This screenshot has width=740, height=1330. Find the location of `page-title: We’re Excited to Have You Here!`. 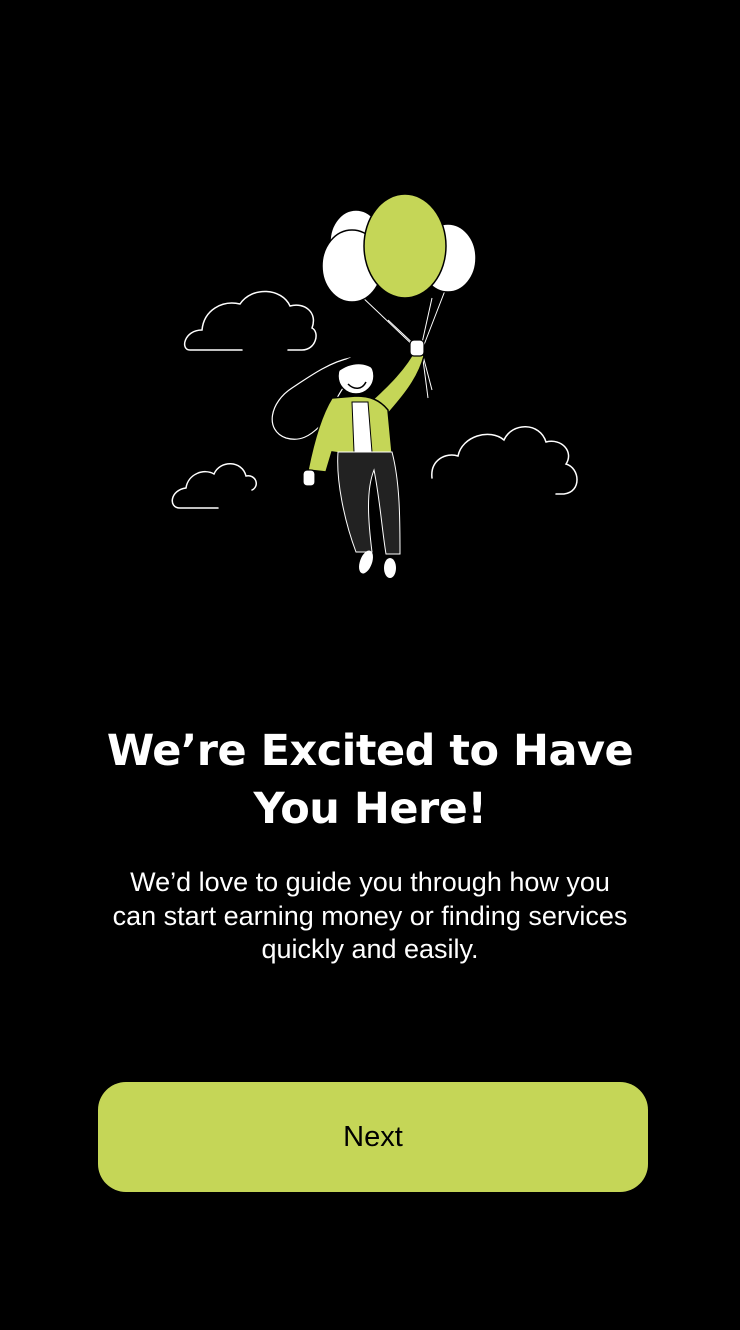

page-title: We’re Excited to Have You Here! is located at coordinates (370, 780).